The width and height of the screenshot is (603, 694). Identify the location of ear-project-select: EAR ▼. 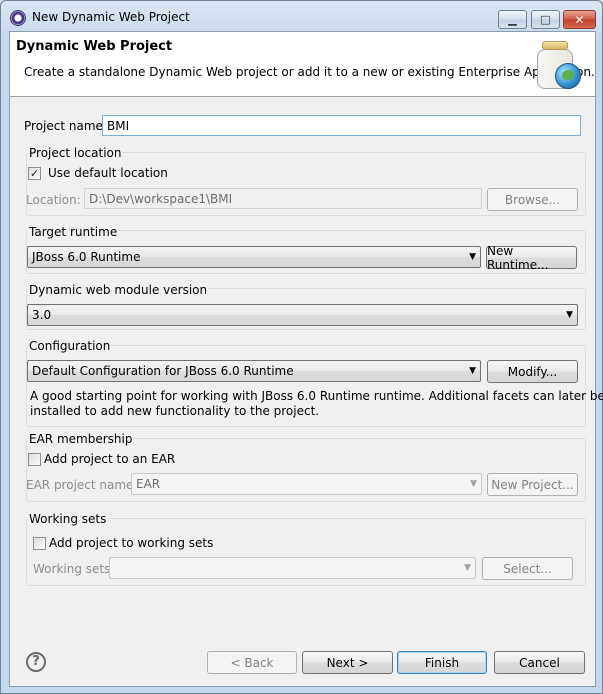
(306, 484).